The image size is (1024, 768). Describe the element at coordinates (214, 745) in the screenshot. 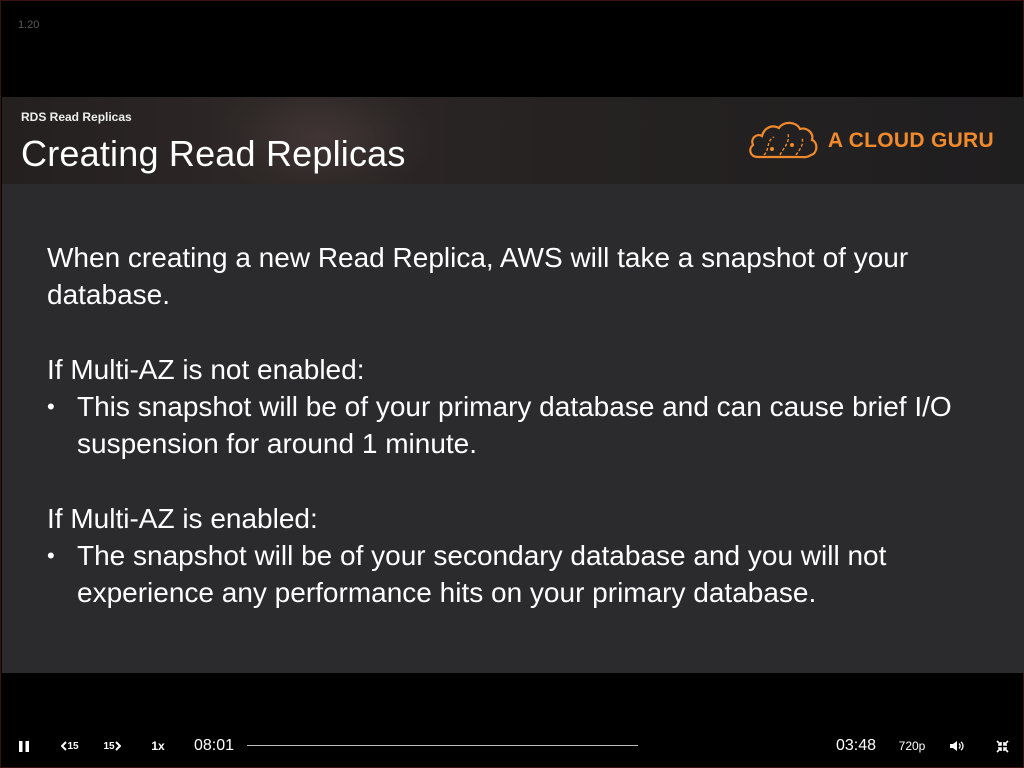

I see `elapsed-time: 08:01` at that location.